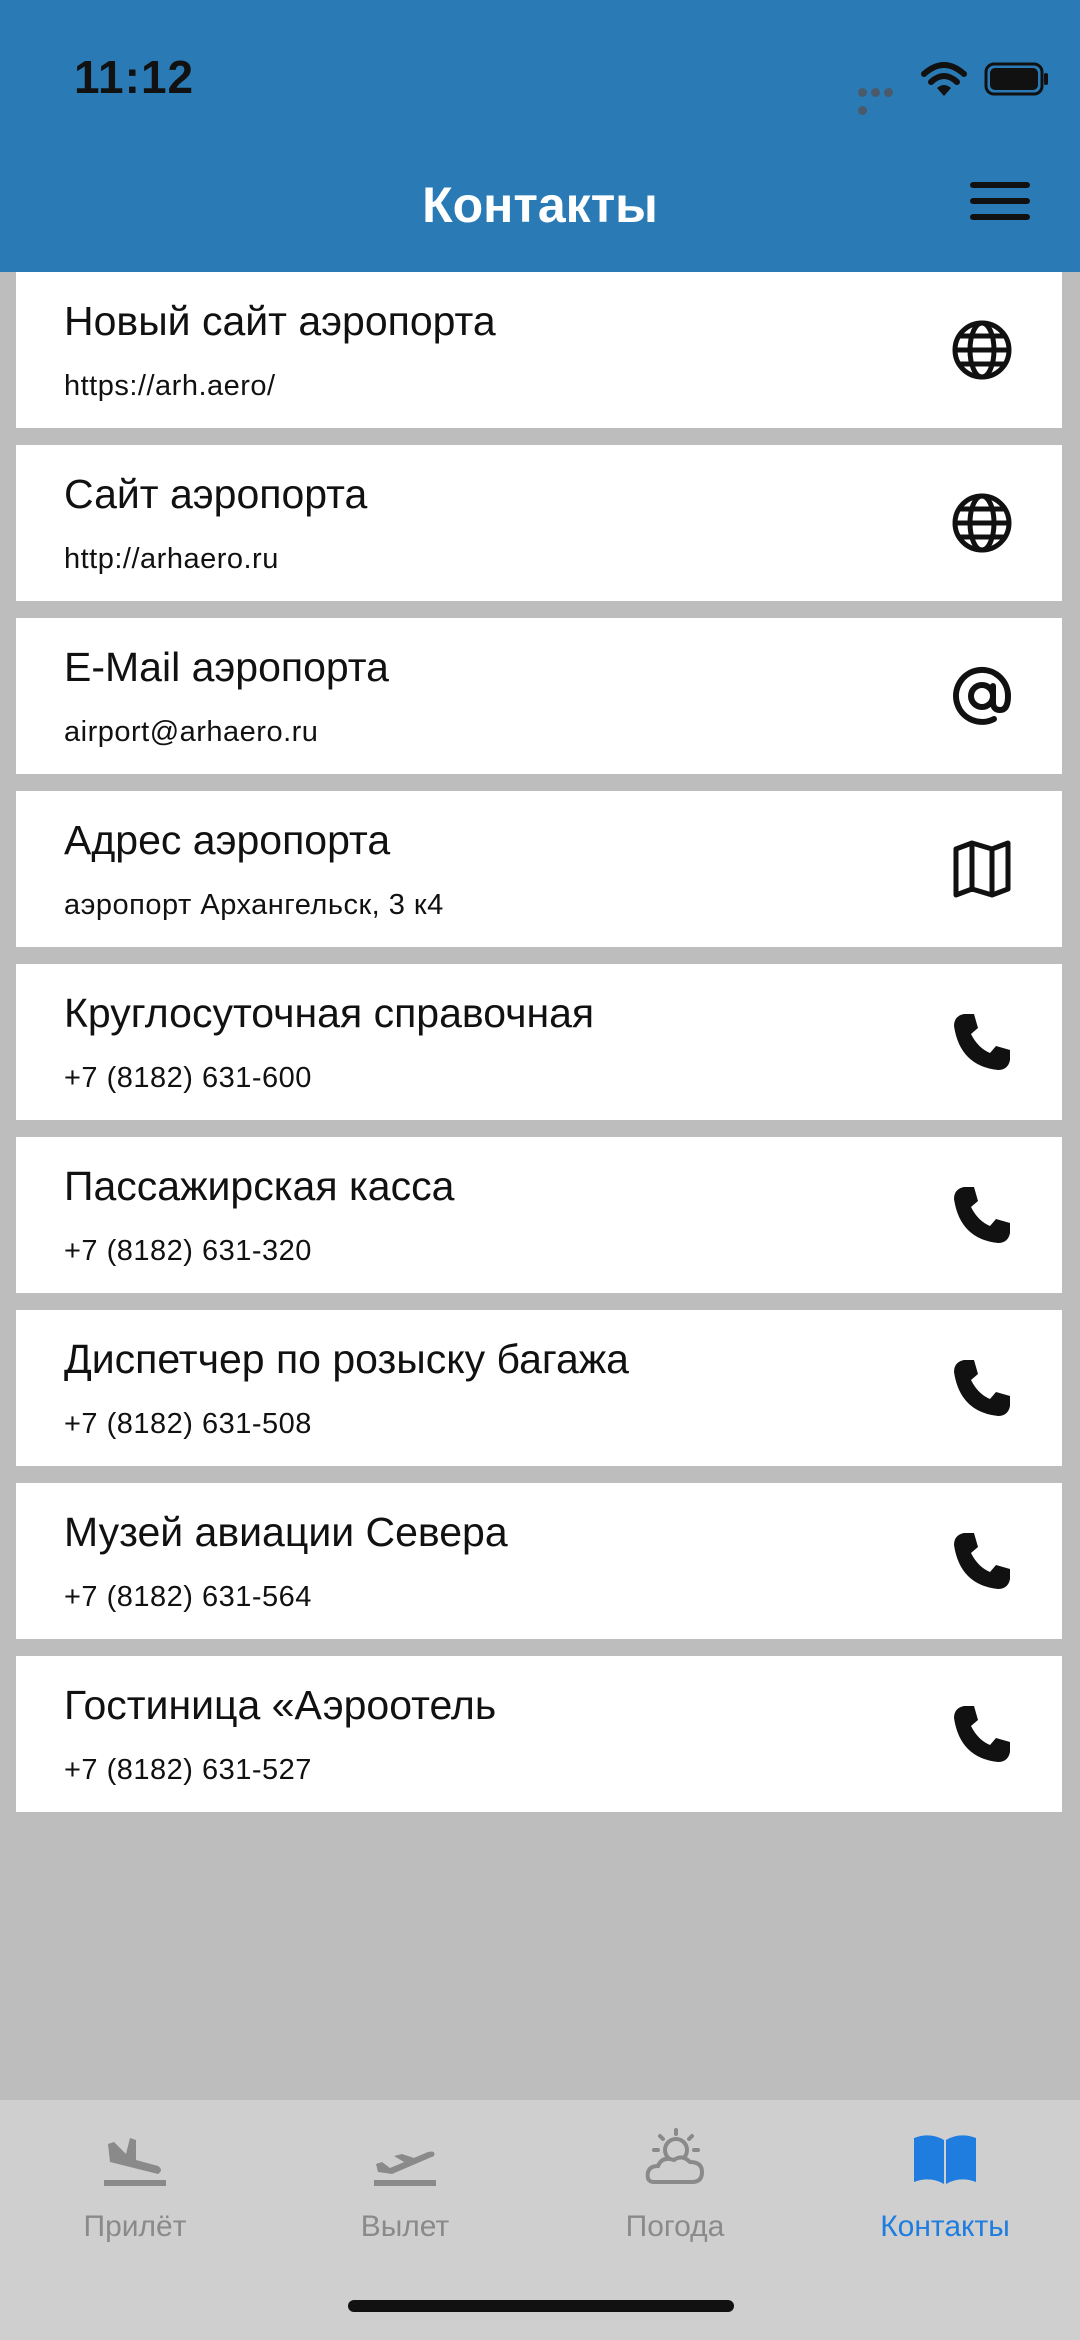 Image resolution: width=1080 pixels, height=2340 pixels. Describe the element at coordinates (216, 494) in the screenshot. I see `contact-title: Сайт аэропорта` at that location.